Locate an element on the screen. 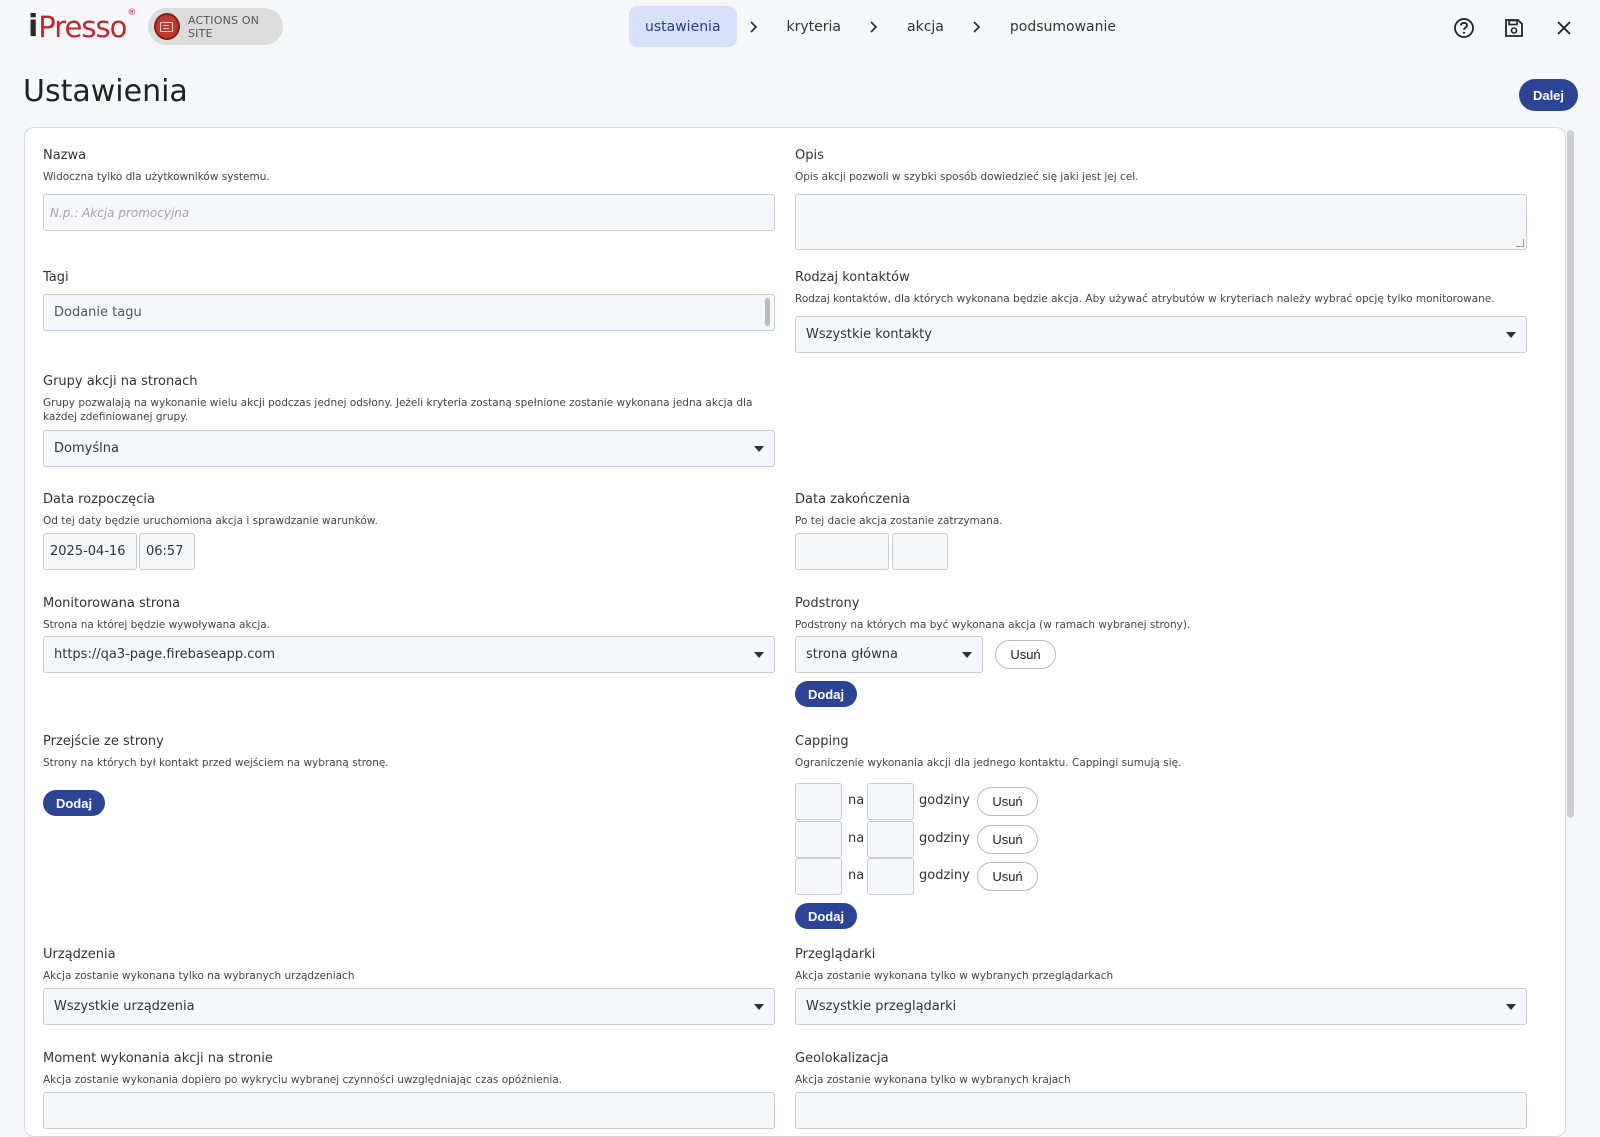 The width and height of the screenshot is (1600, 1137). devices-value: Wszystkie urządzenia is located at coordinates (124, 1006).